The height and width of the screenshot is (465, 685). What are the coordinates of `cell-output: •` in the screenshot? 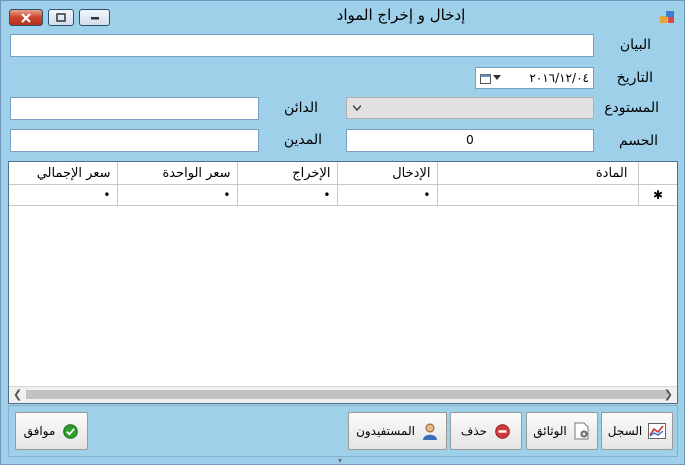 It's located at (287, 195).